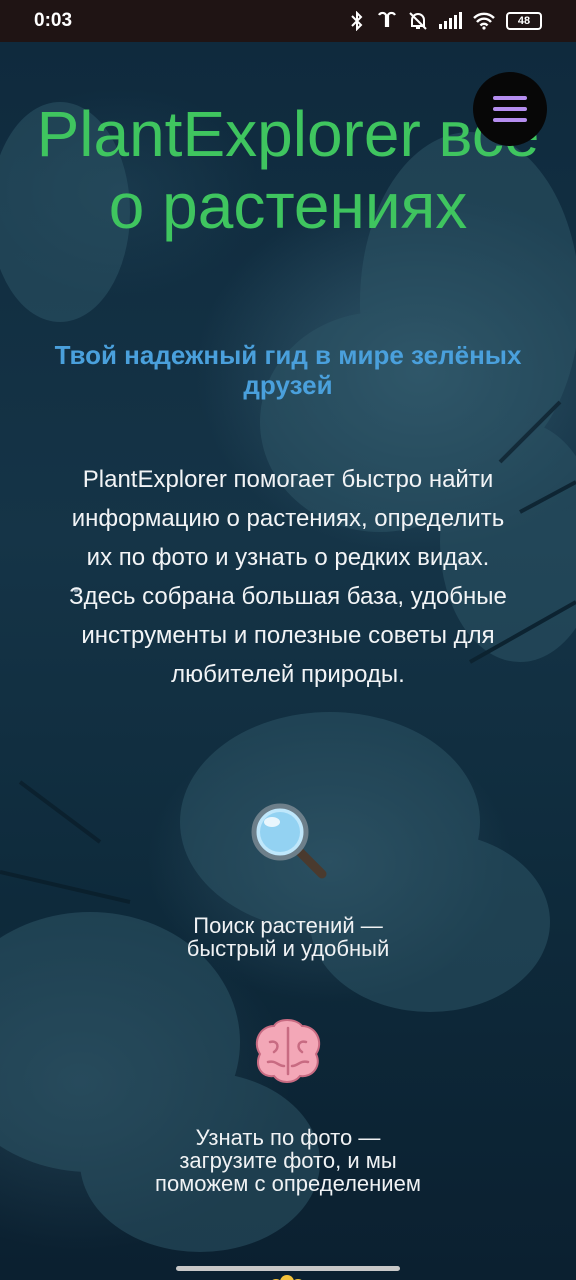  I want to click on bluetooth-icon, so click(357, 21).